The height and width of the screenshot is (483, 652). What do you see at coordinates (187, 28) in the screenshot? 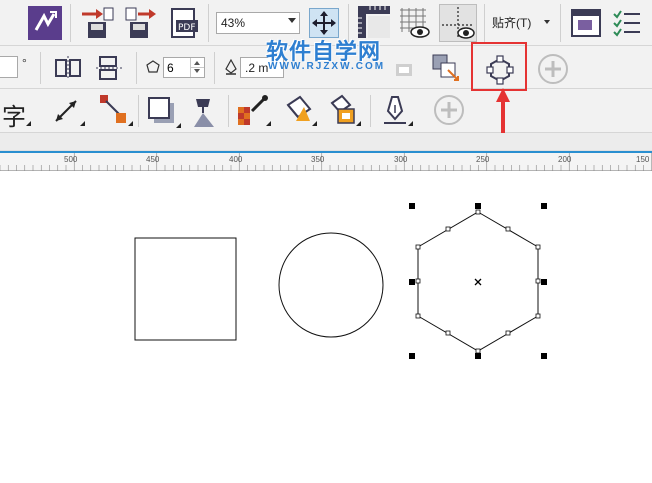
I see `svg-text: PDF` at bounding box center [187, 28].